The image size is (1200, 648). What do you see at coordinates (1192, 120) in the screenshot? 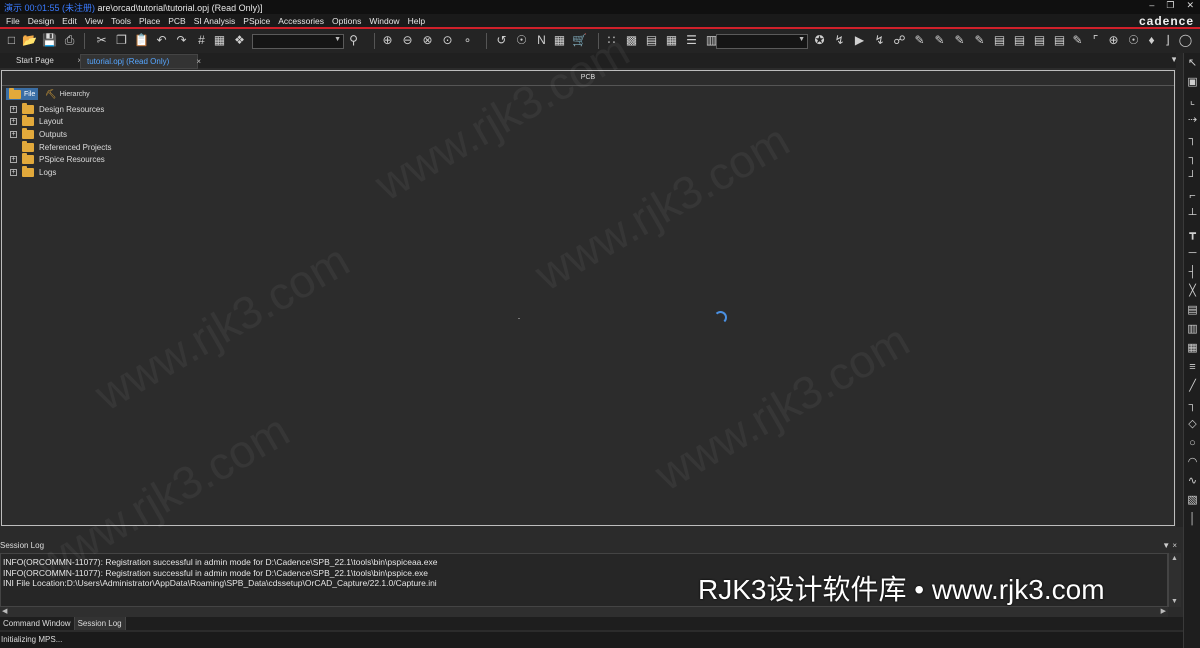
I see `net-icon: ⇢` at bounding box center [1192, 120].